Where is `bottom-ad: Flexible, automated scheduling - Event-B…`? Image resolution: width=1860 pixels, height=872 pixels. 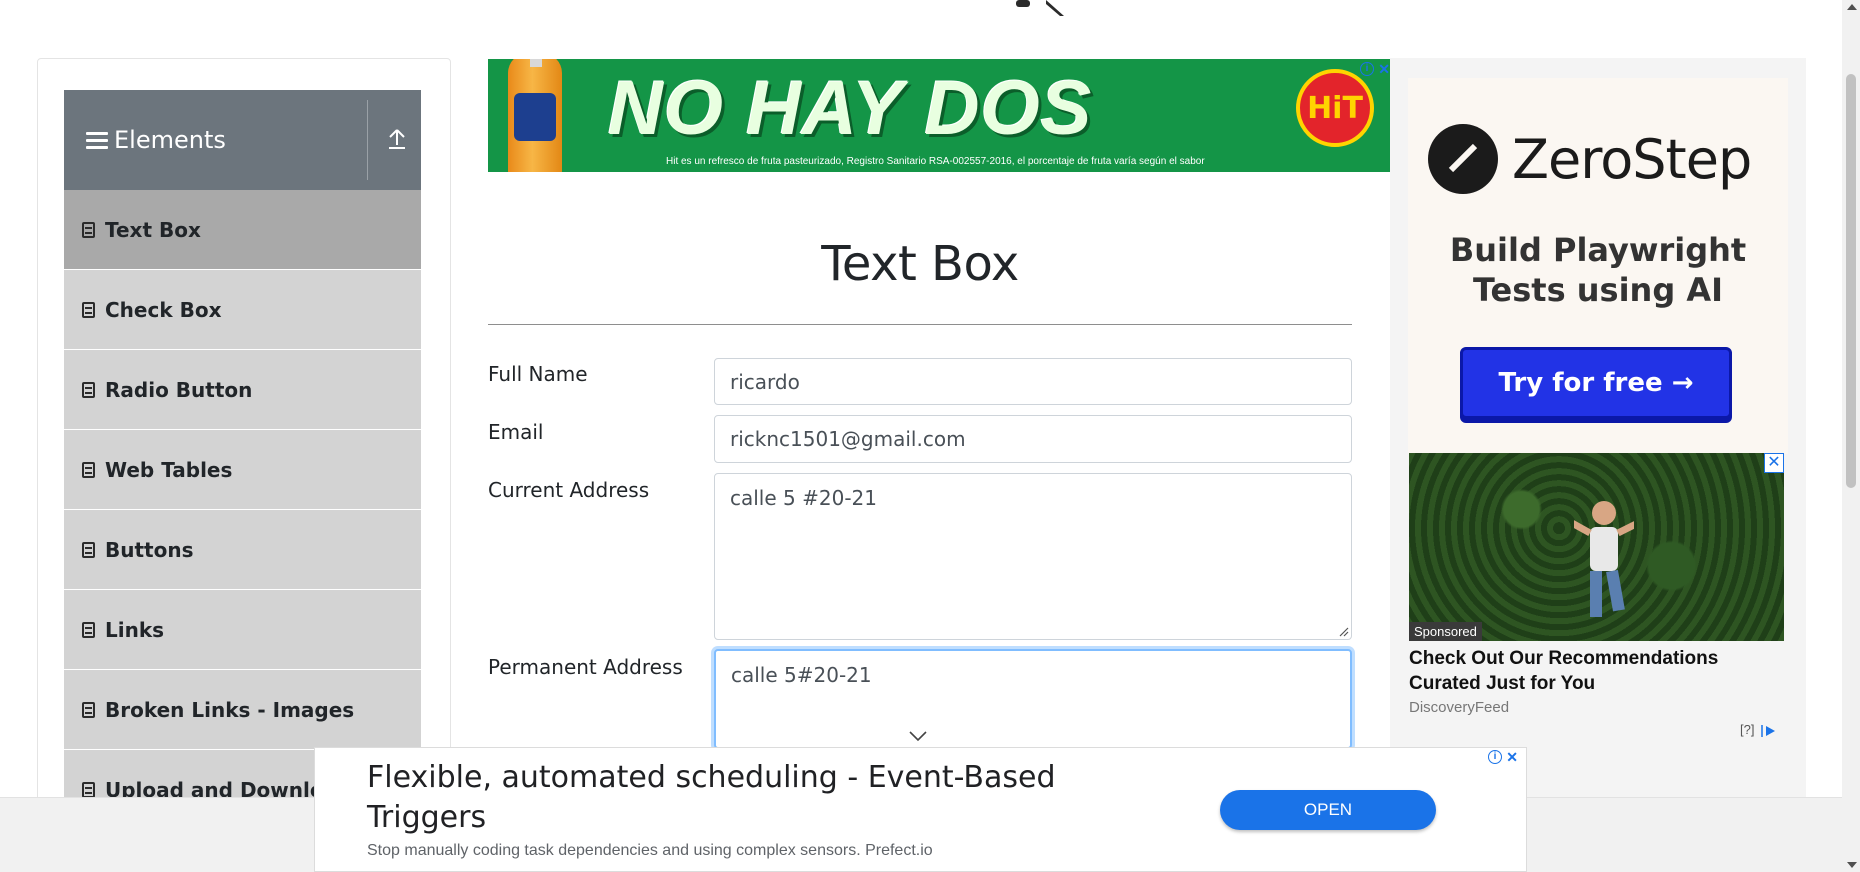
bottom-ad: Flexible, automated scheduling - Event-B… is located at coordinates (920, 809).